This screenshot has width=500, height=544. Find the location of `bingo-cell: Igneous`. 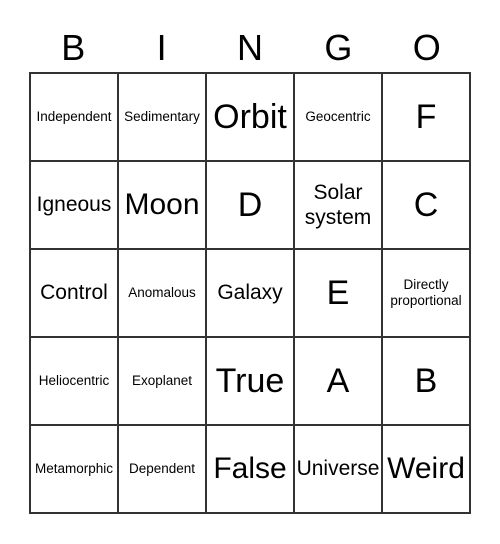

bingo-cell: Igneous is located at coordinates (74, 205).